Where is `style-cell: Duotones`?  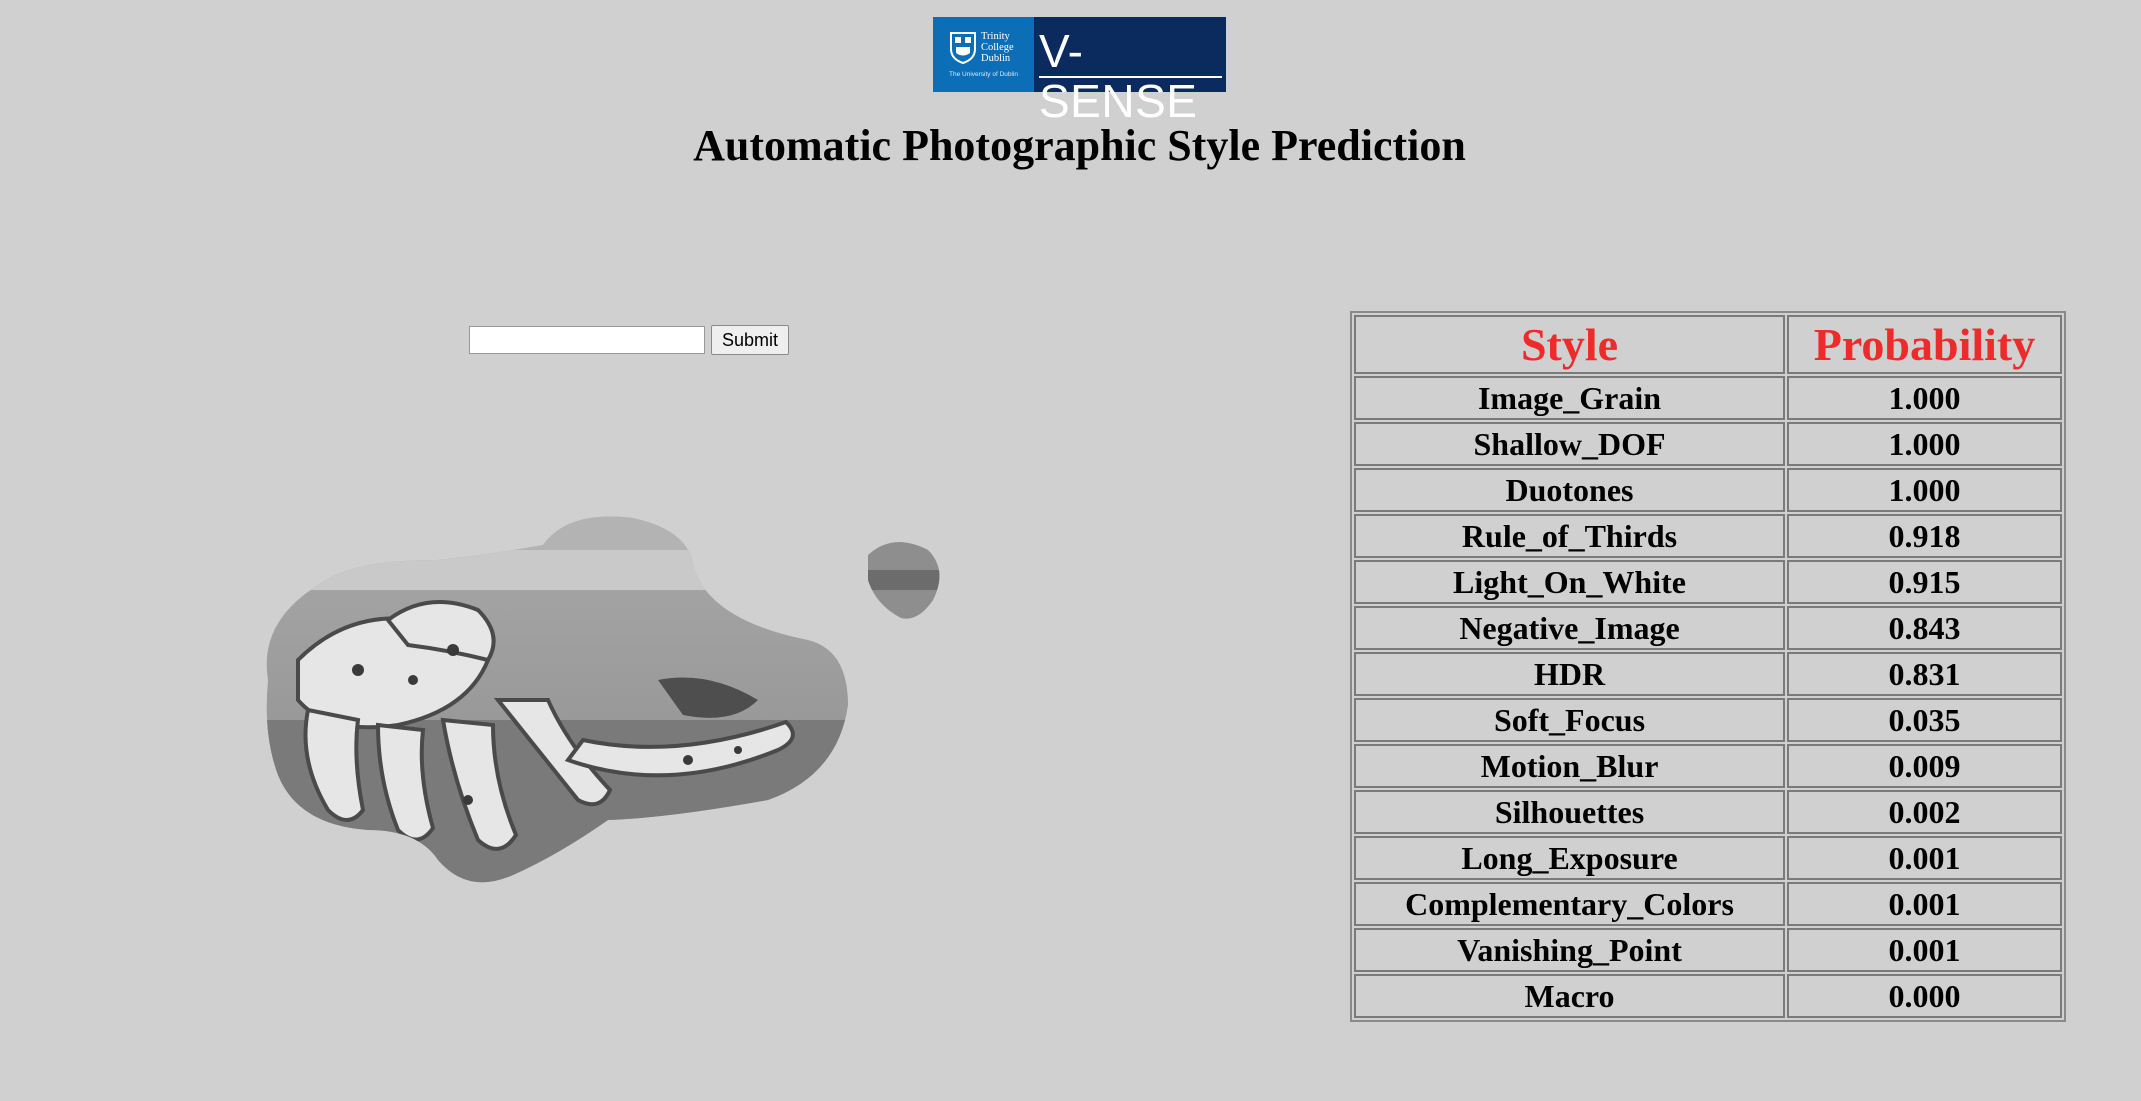 style-cell: Duotones is located at coordinates (1569, 490).